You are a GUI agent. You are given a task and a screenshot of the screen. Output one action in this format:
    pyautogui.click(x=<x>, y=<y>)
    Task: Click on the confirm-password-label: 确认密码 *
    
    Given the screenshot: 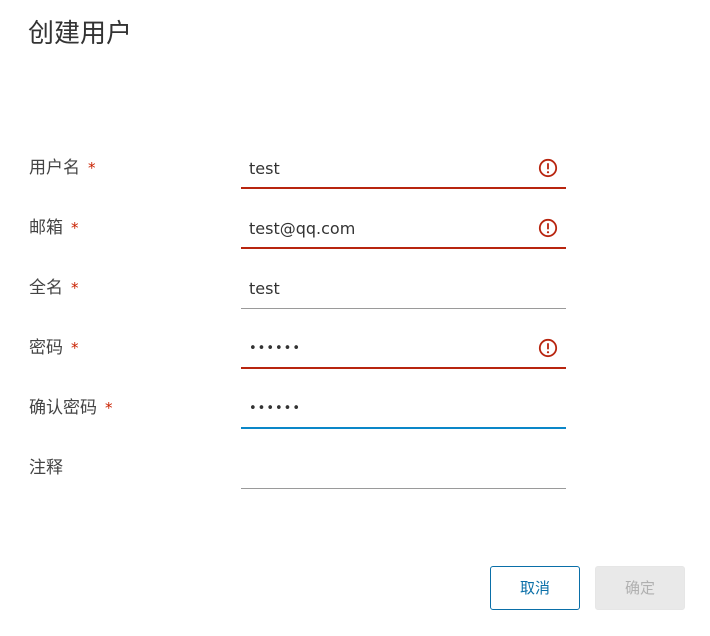 What is the action you would take?
    pyautogui.click(x=71, y=408)
    